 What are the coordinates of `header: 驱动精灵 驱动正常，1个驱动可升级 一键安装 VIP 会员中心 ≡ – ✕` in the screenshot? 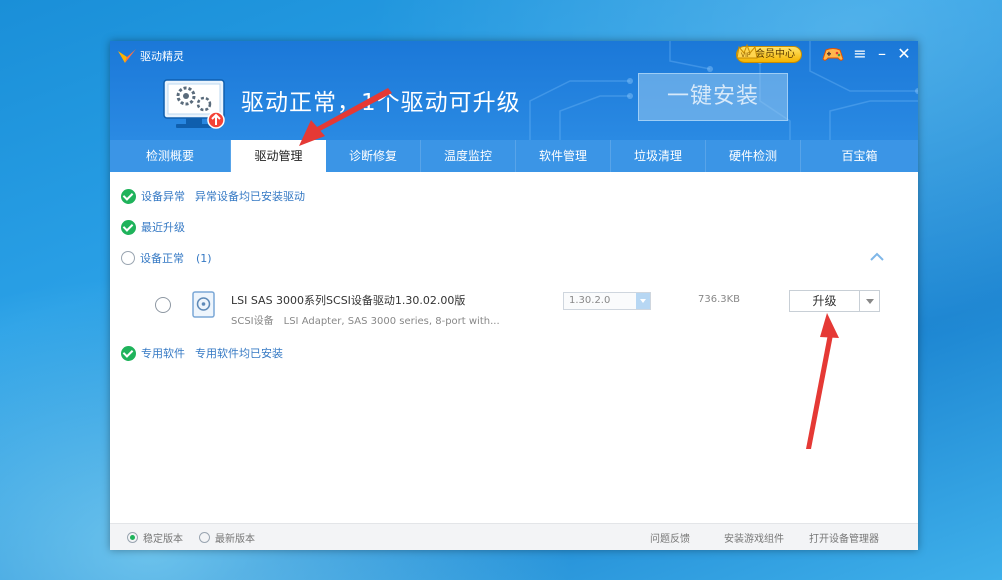 It's located at (514, 90).